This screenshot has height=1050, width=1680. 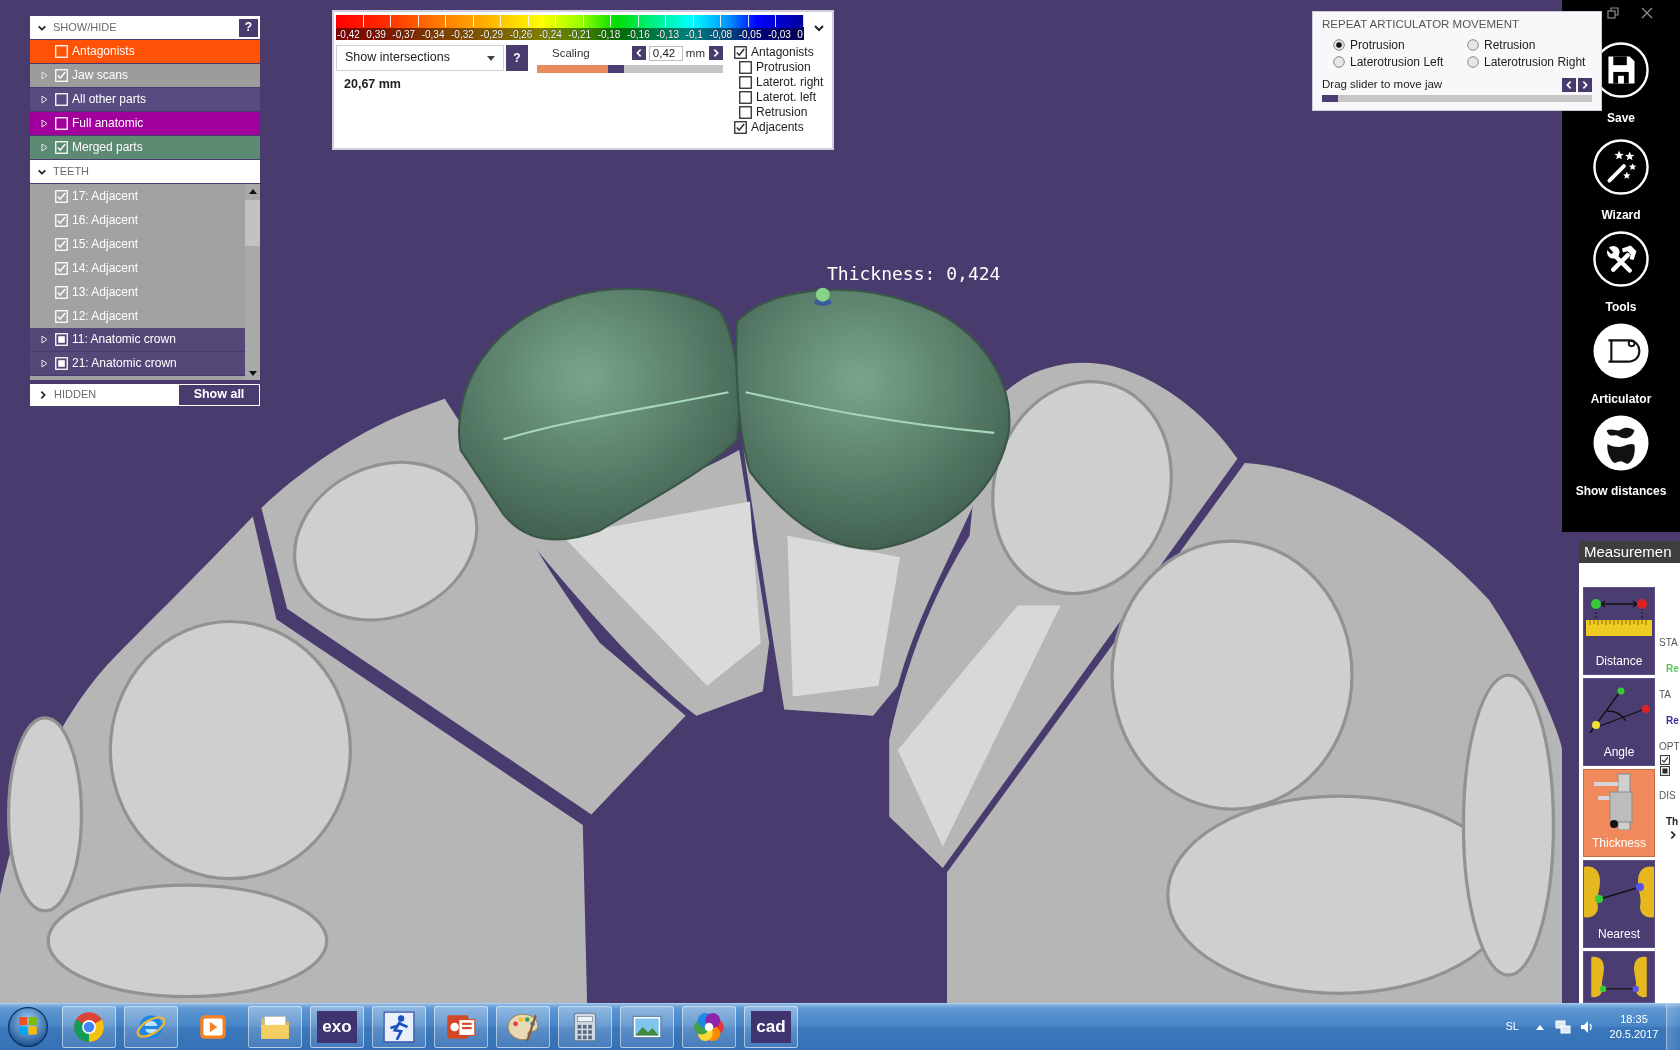 I want to click on radio-label: Laterotrusion Left, so click(x=1397, y=62).